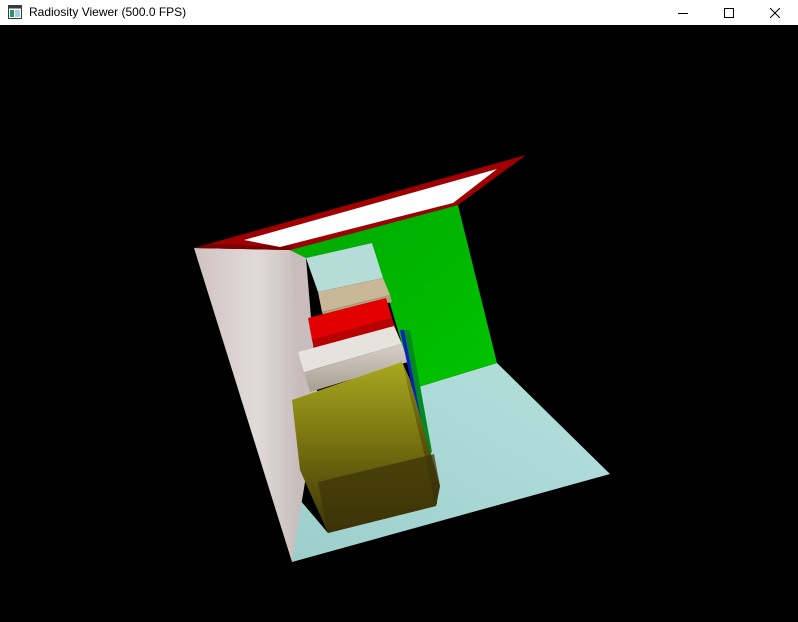  I want to click on maximize-icon, so click(729, 12).